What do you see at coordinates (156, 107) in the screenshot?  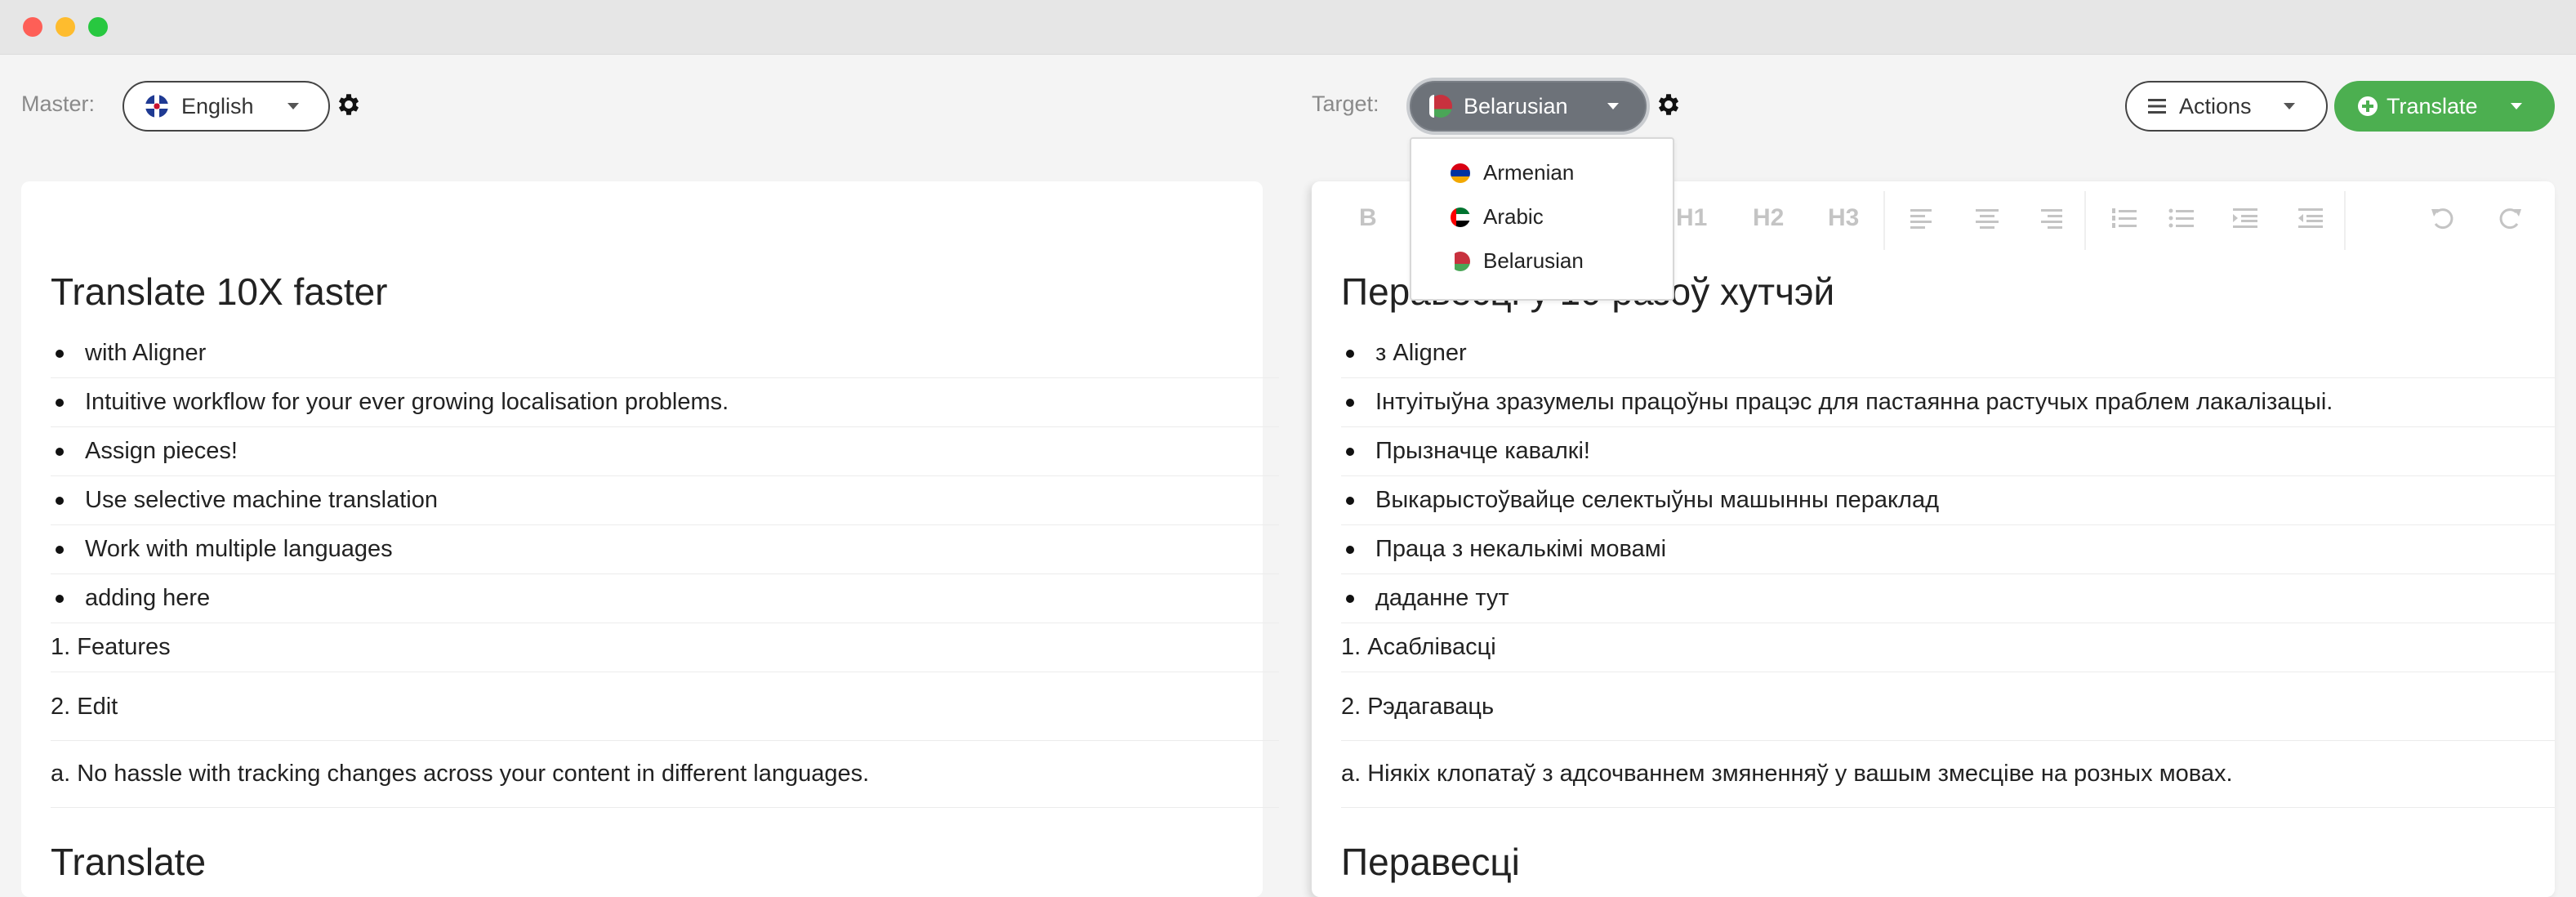 I see `uk-flag-icon` at bounding box center [156, 107].